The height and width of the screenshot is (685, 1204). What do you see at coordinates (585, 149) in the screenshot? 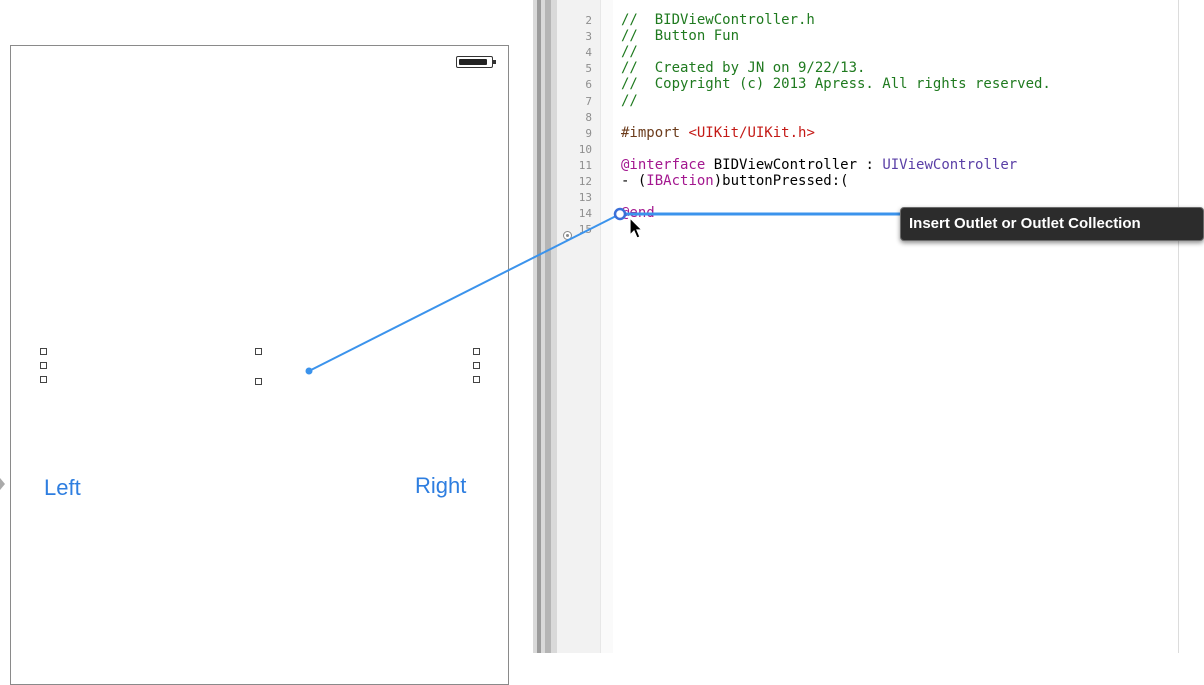
I see `line-number: 10` at bounding box center [585, 149].